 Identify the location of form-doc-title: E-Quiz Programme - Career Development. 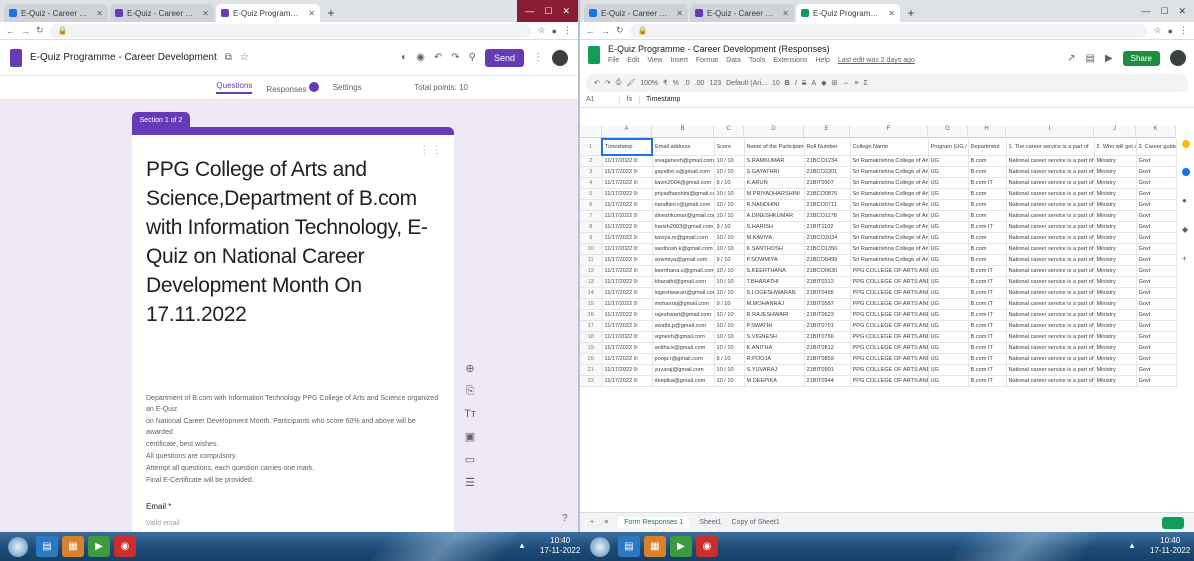
(123, 57).